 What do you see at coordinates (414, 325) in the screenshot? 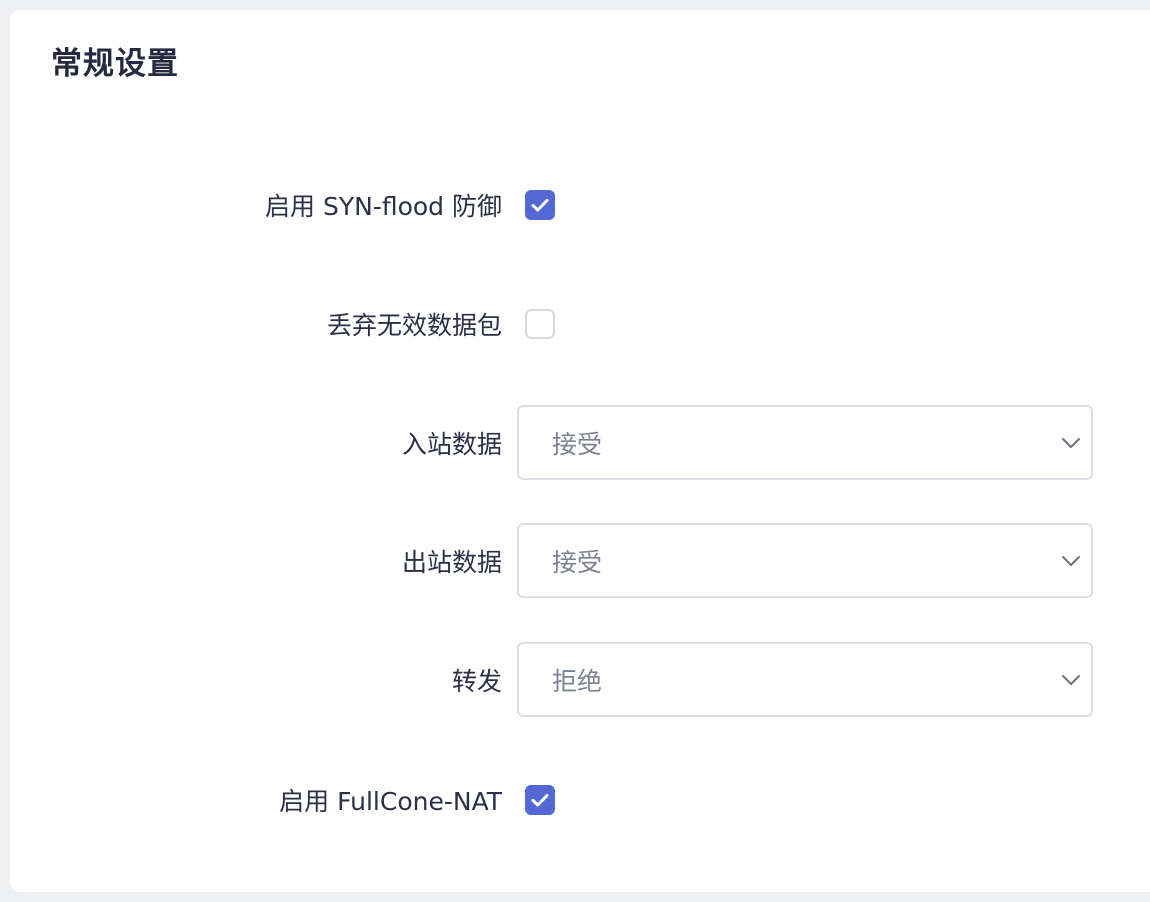
I see `drop-invalid-label: 丢弃无效数据包` at bounding box center [414, 325].